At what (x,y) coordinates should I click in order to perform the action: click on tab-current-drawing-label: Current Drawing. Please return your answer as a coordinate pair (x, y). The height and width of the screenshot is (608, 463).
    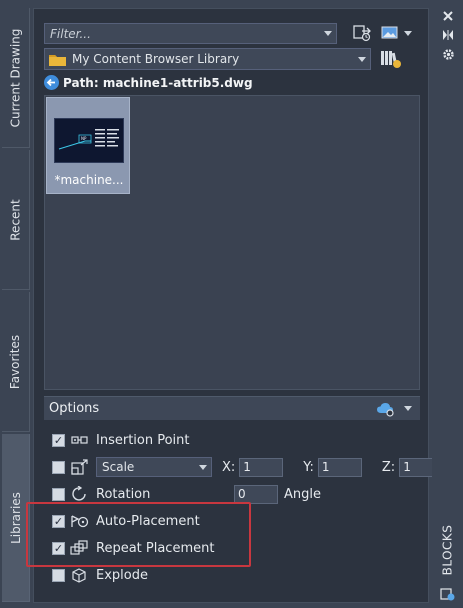
    Looking at the image, I should click on (15, 77).